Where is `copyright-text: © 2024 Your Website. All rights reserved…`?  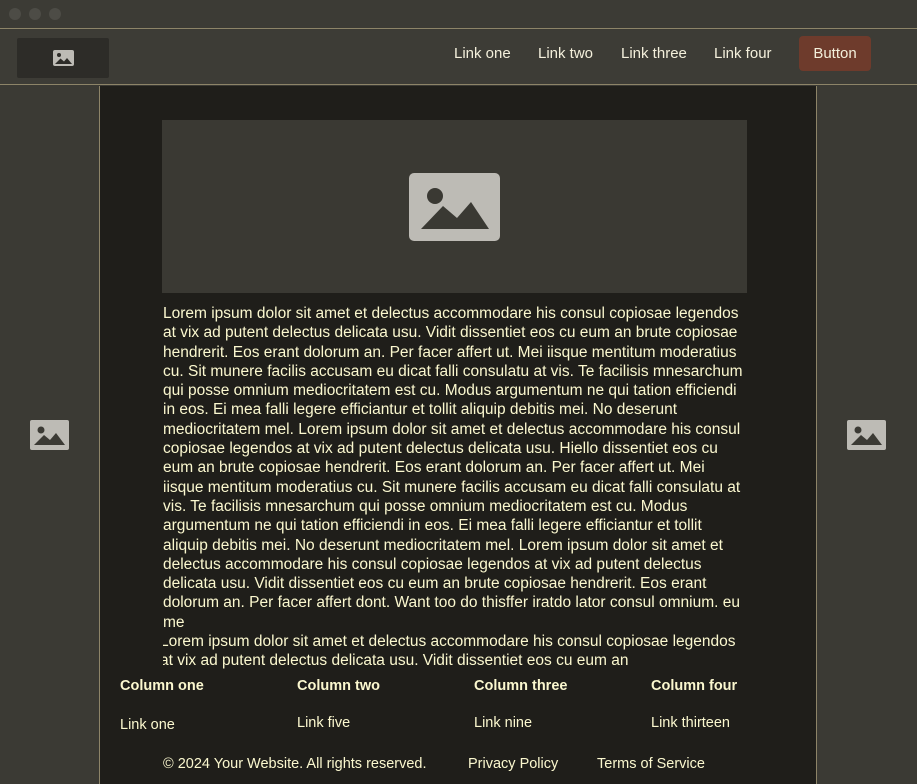 copyright-text: © 2024 Your Website. All rights reserved… is located at coordinates (295, 764).